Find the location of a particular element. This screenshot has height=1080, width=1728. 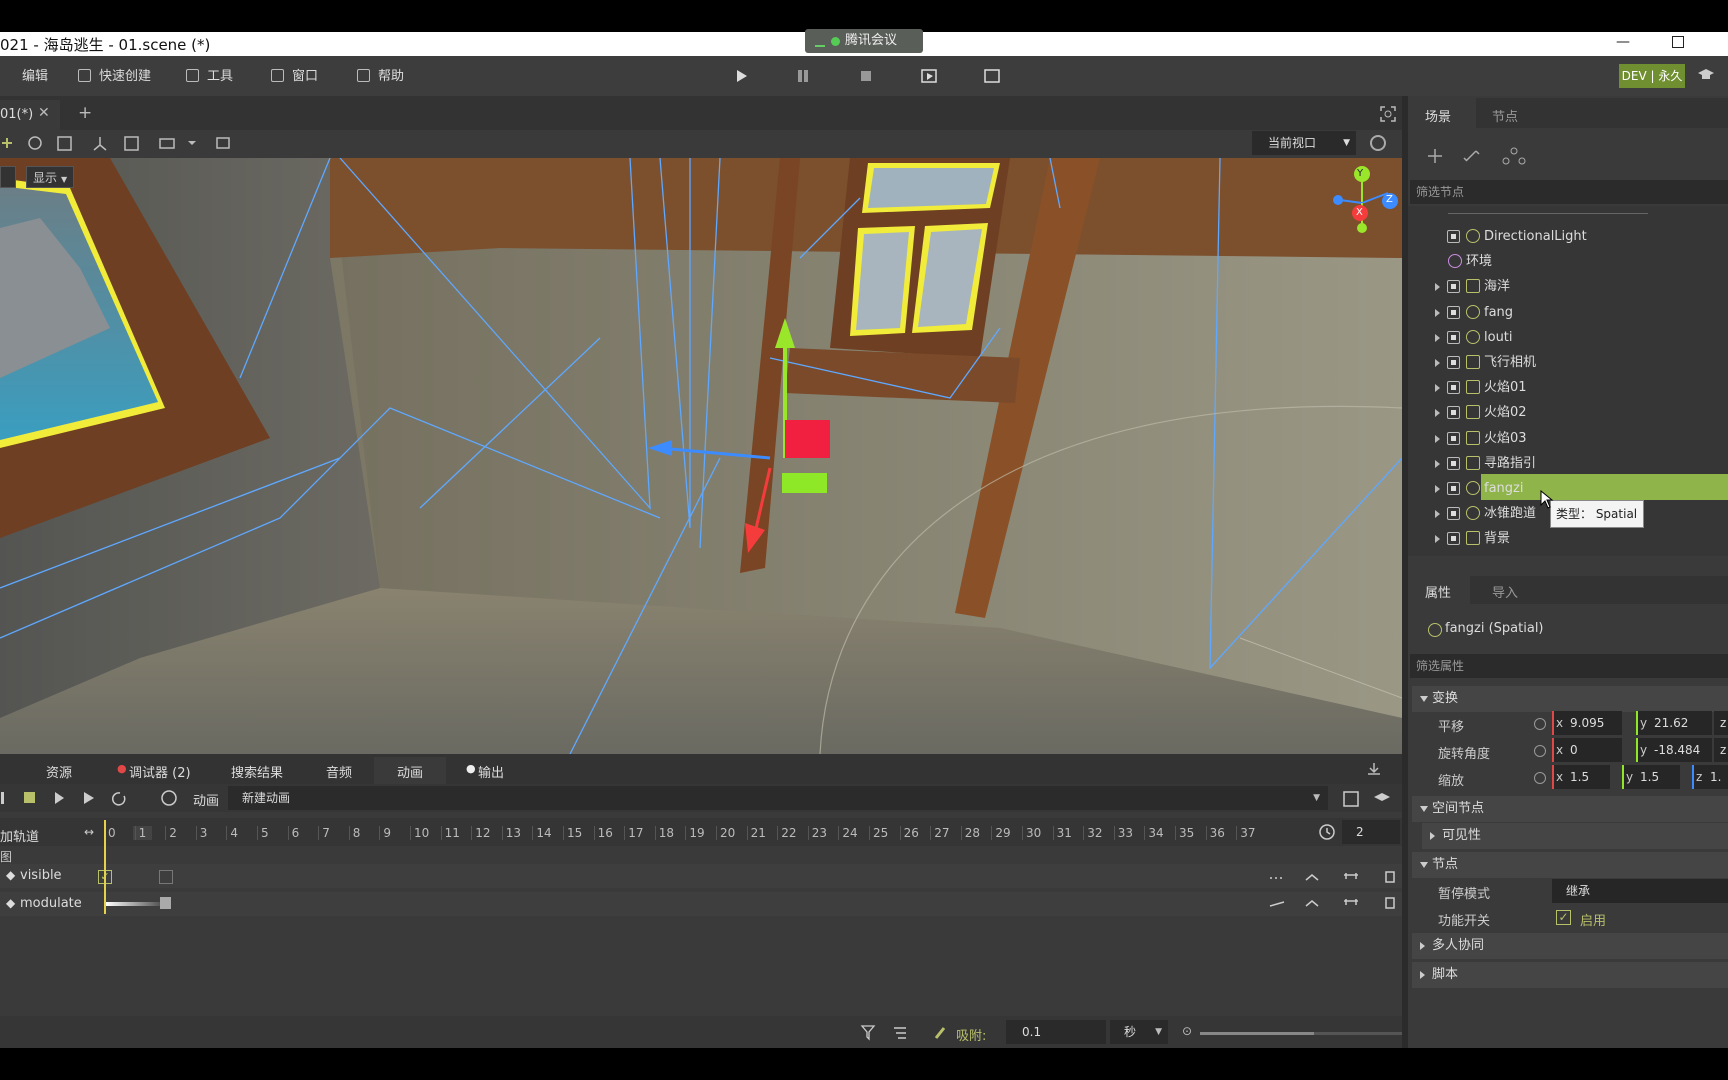

local-space-icon is located at coordinates (100, 144).